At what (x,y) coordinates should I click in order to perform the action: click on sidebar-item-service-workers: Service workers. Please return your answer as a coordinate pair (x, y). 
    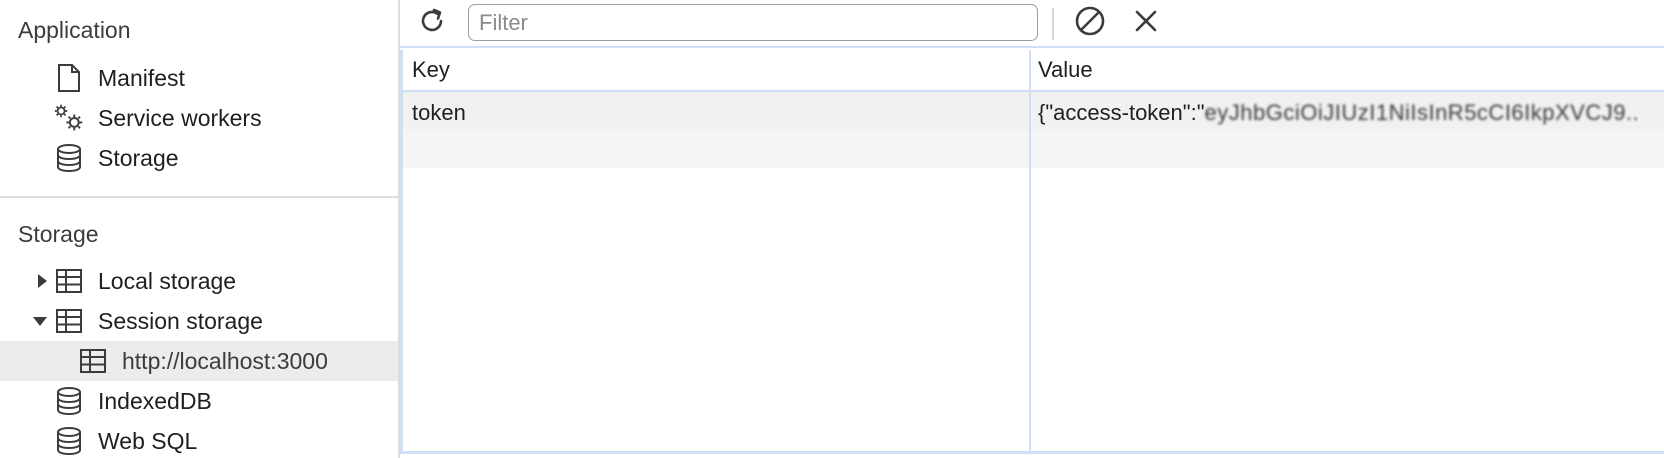
    Looking at the image, I should click on (199, 118).